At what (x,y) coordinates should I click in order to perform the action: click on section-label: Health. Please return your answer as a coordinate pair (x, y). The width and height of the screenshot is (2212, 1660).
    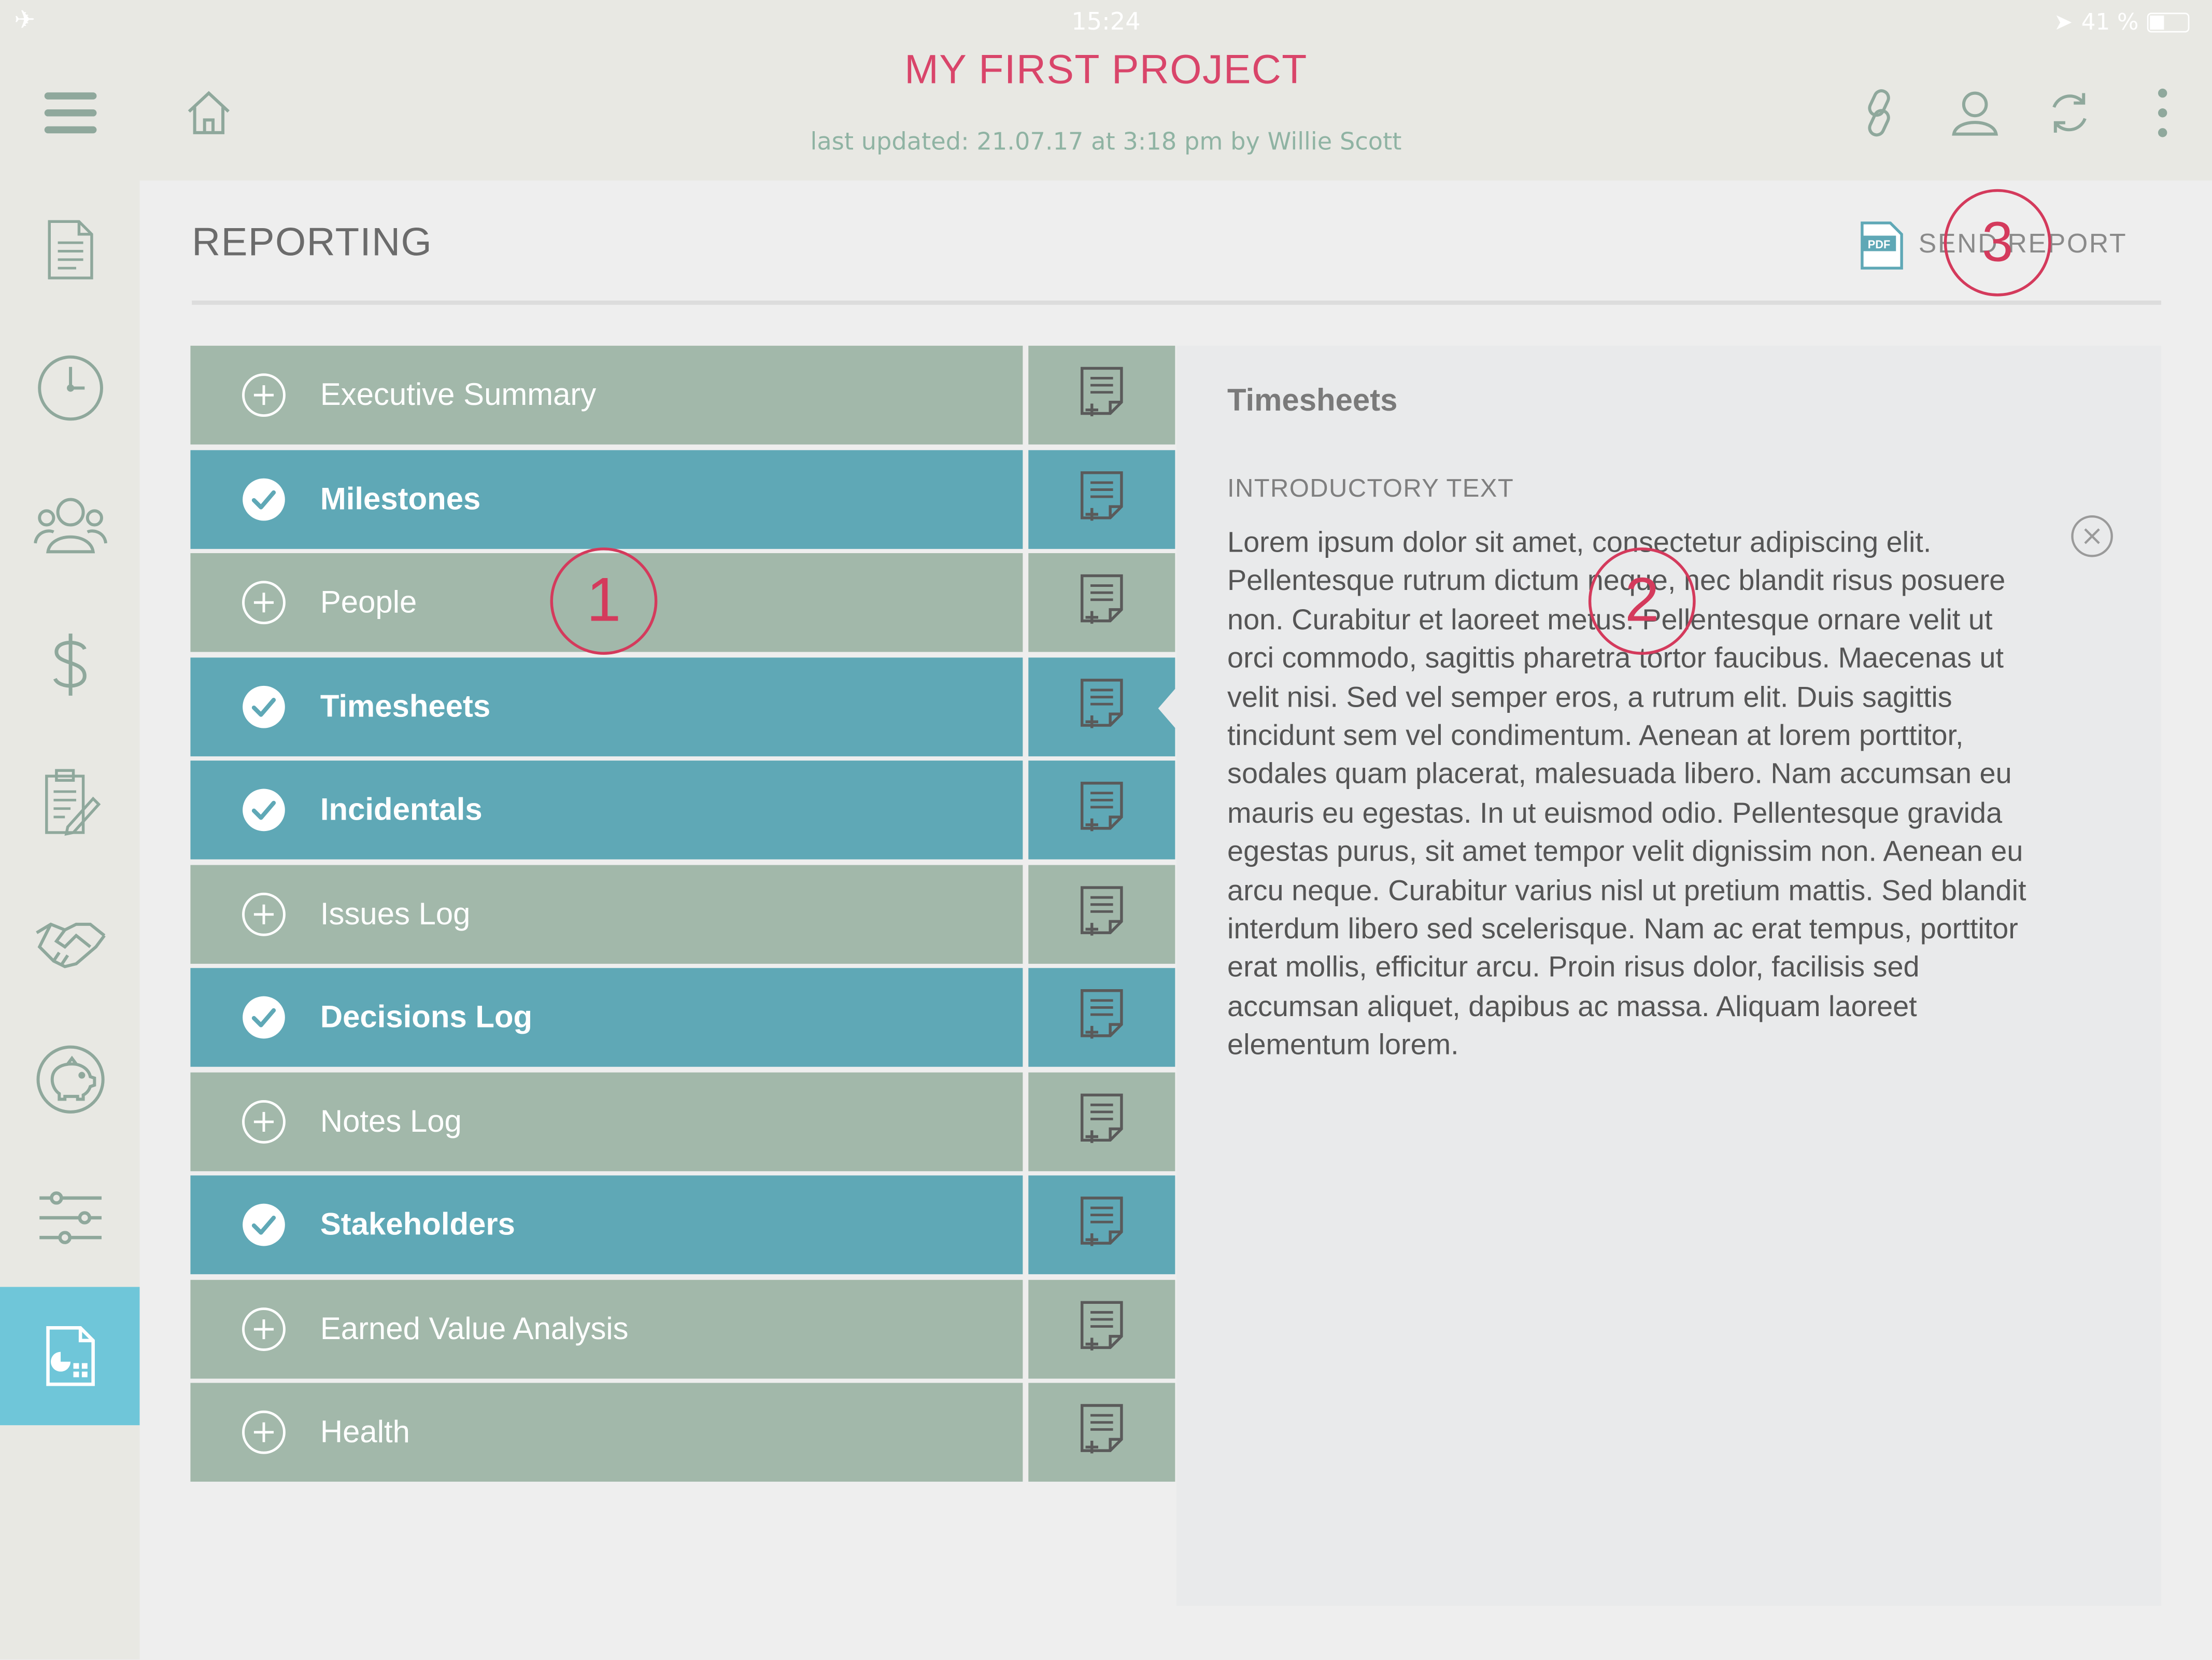
    Looking at the image, I should click on (365, 1432).